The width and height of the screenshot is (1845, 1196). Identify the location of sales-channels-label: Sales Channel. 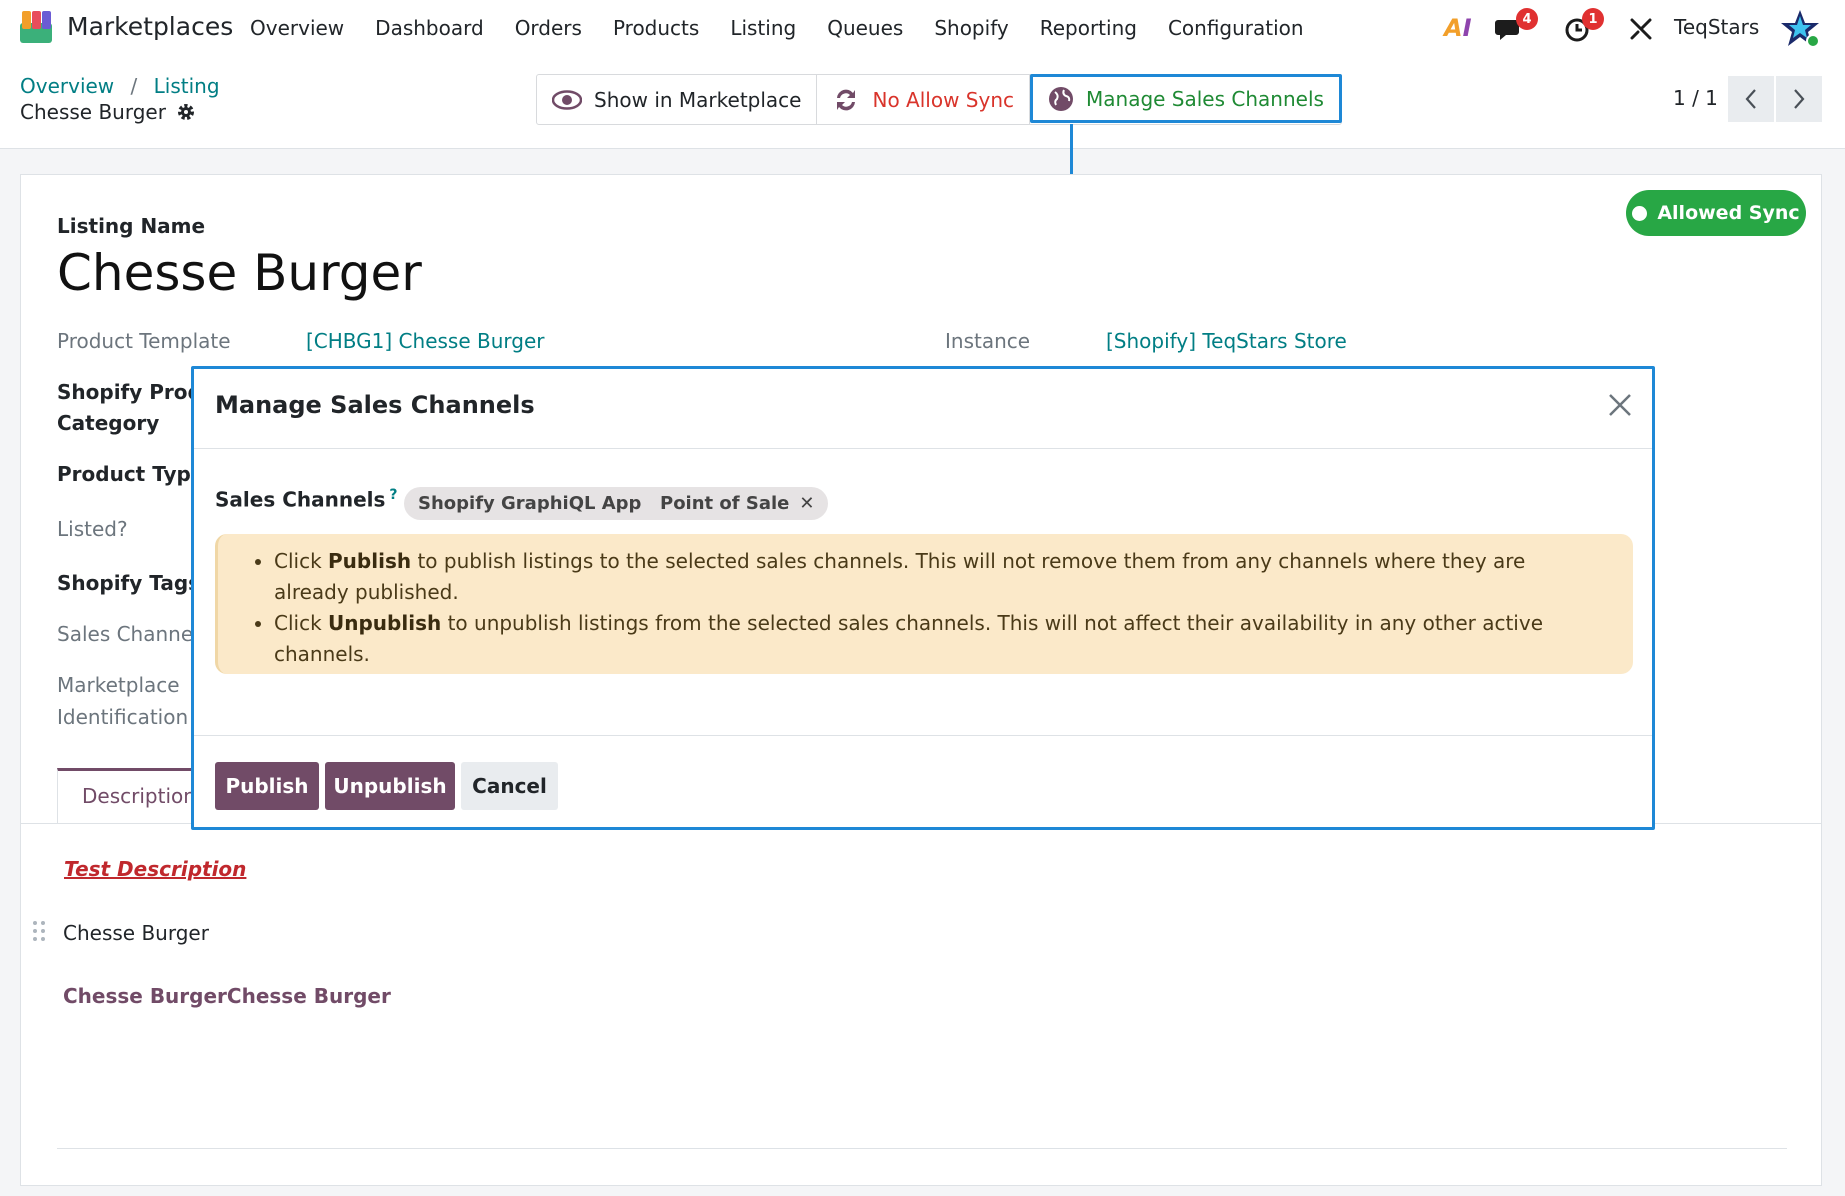
(128, 634).